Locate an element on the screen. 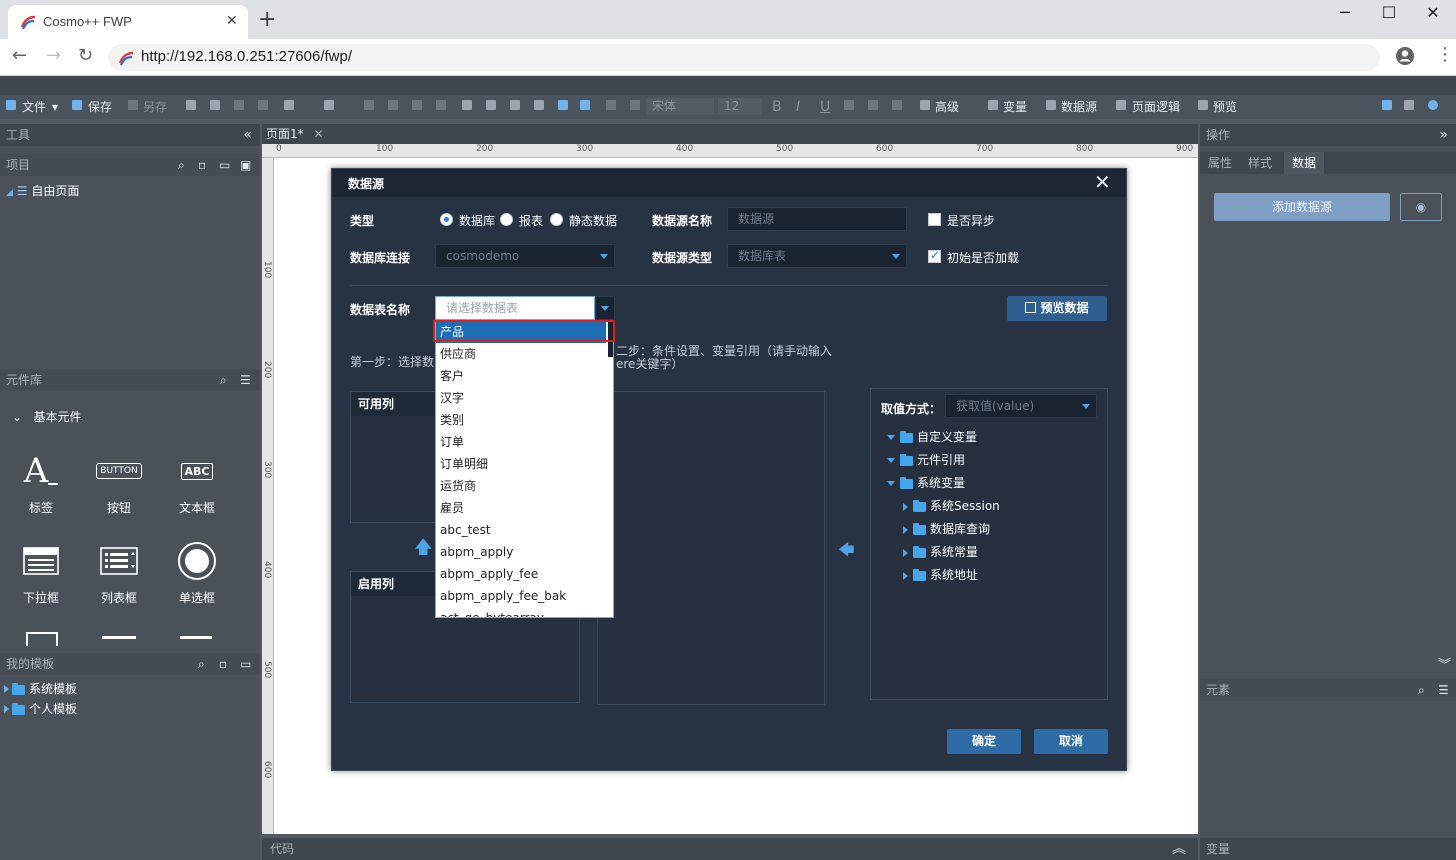  font-size-select: 12 is located at coordinates (740, 106).